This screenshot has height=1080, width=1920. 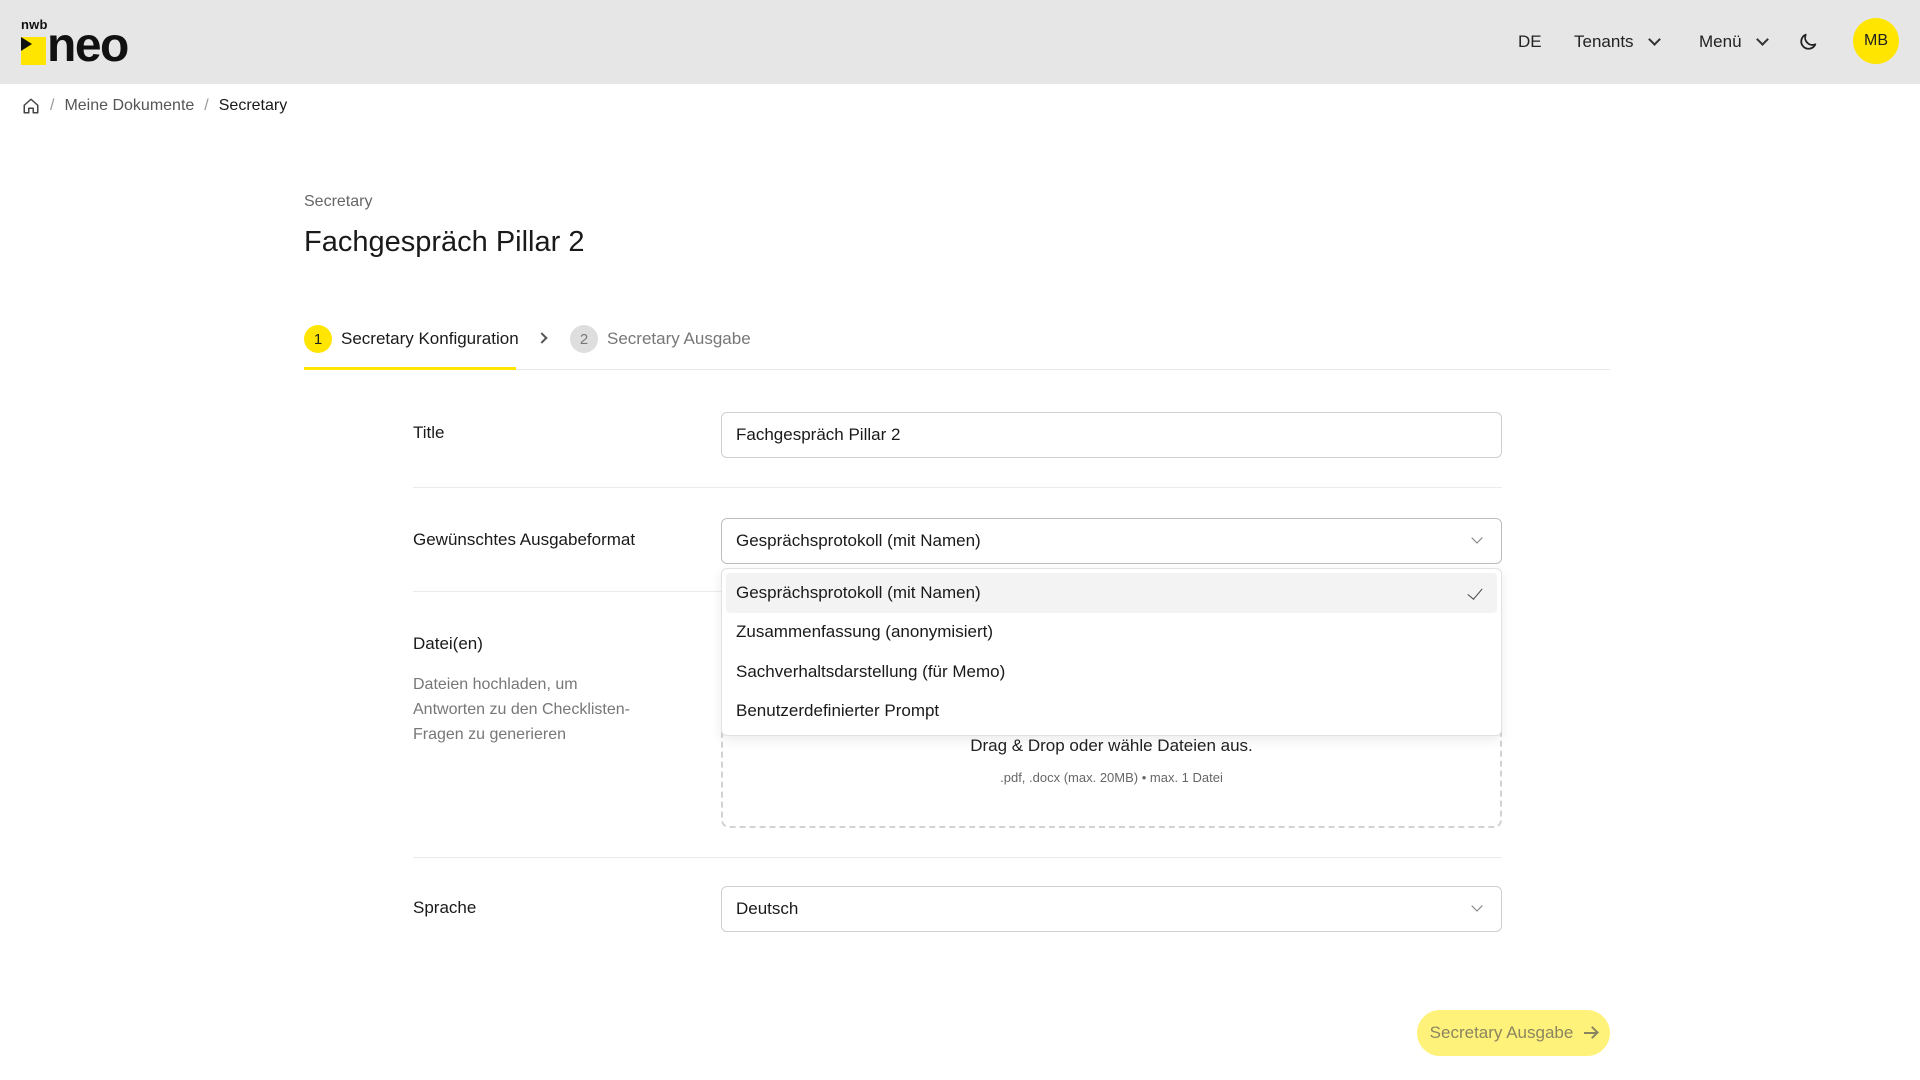 What do you see at coordinates (318, 339) in the screenshot?
I see `step-number: 1` at bounding box center [318, 339].